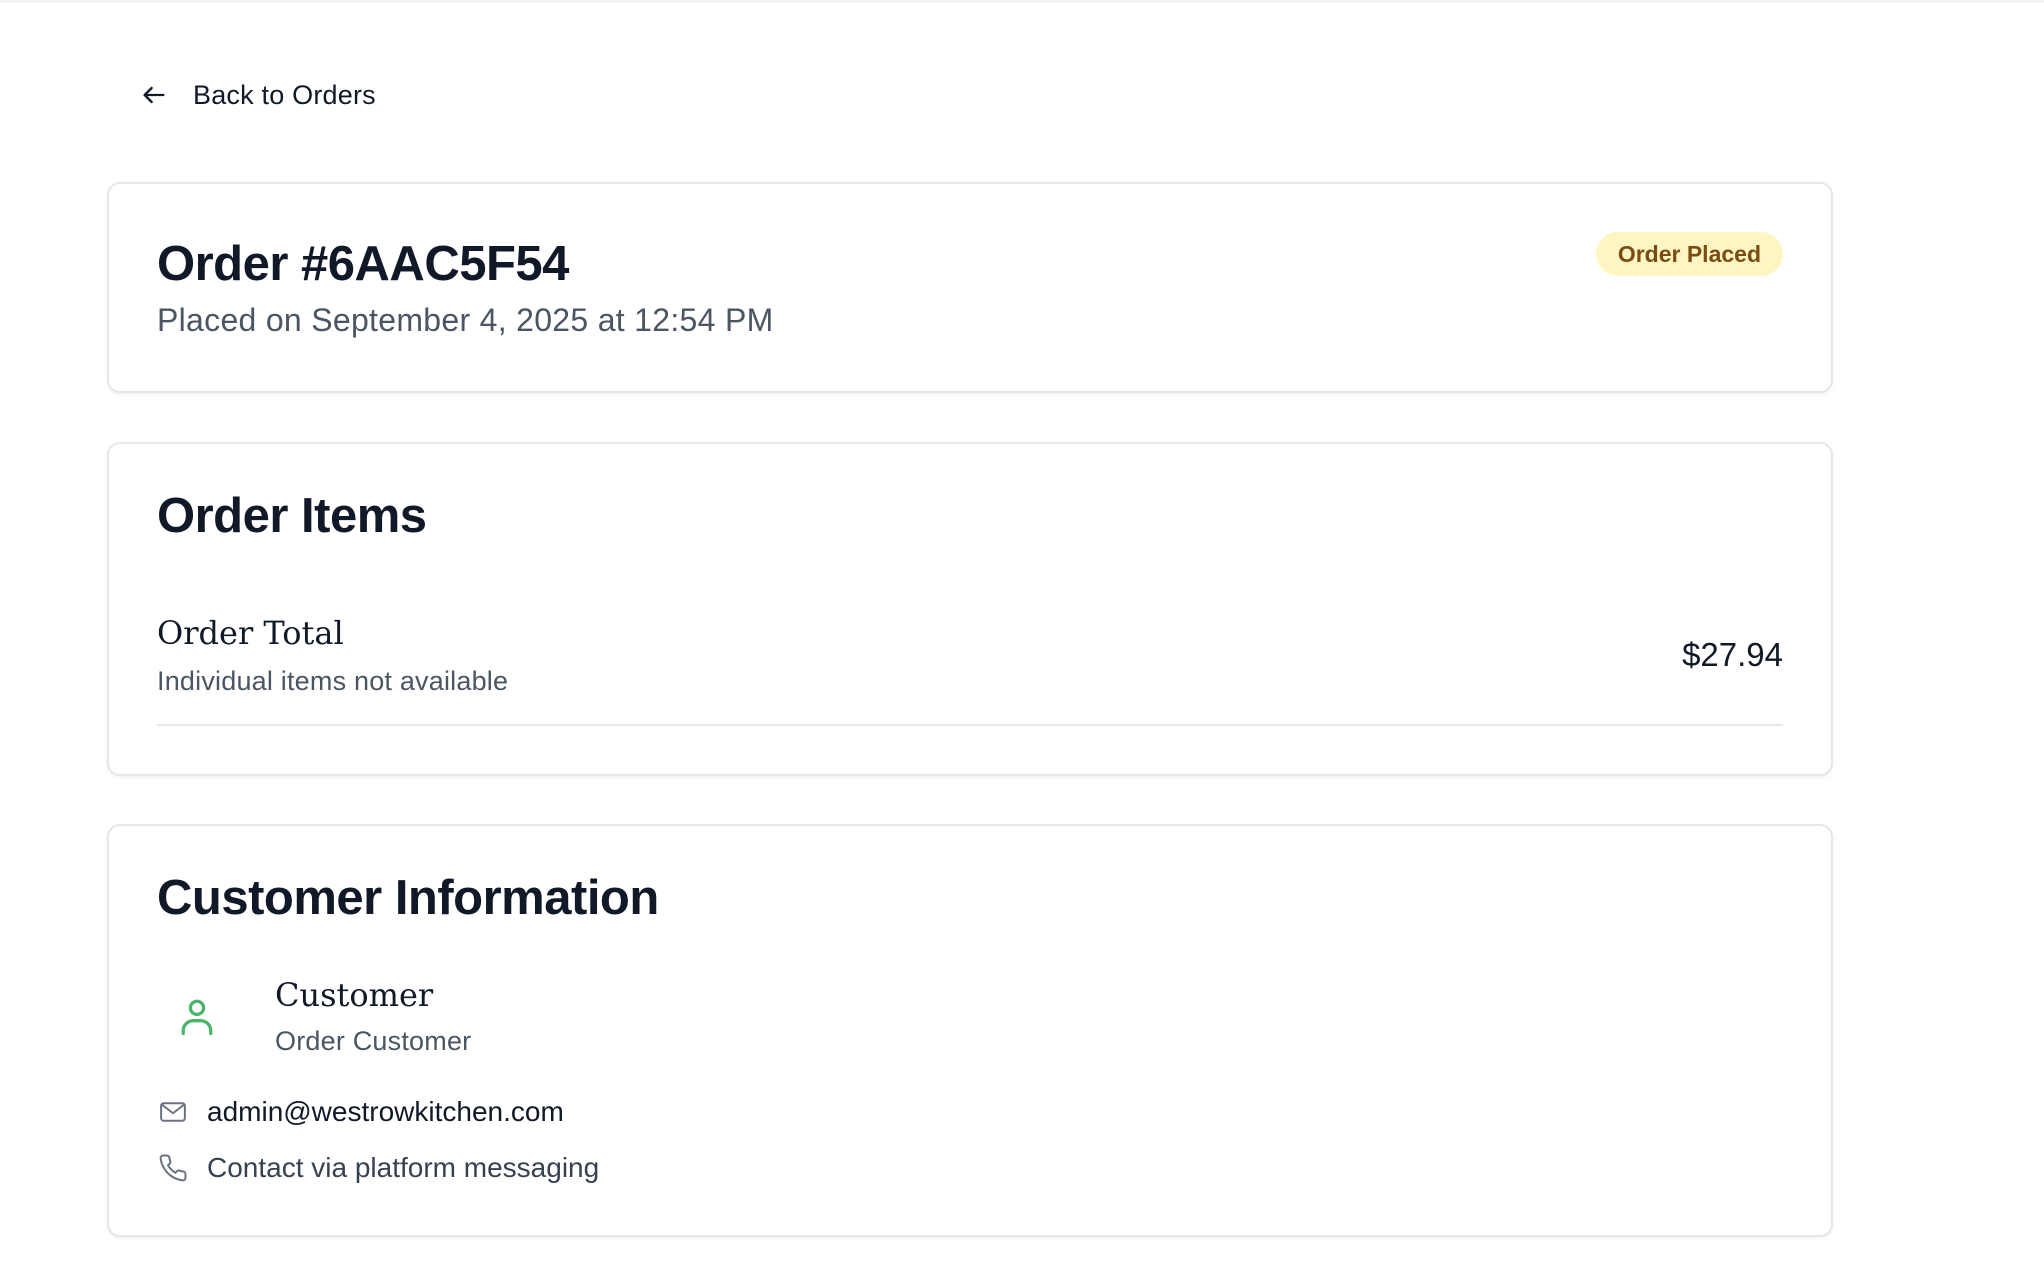 The height and width of the screenshot is (1272, 2044). Describe the element at coordinates (403, 1167) in the screenshot. I see `customer-phone-note: Contact via platform messaging` at that location.